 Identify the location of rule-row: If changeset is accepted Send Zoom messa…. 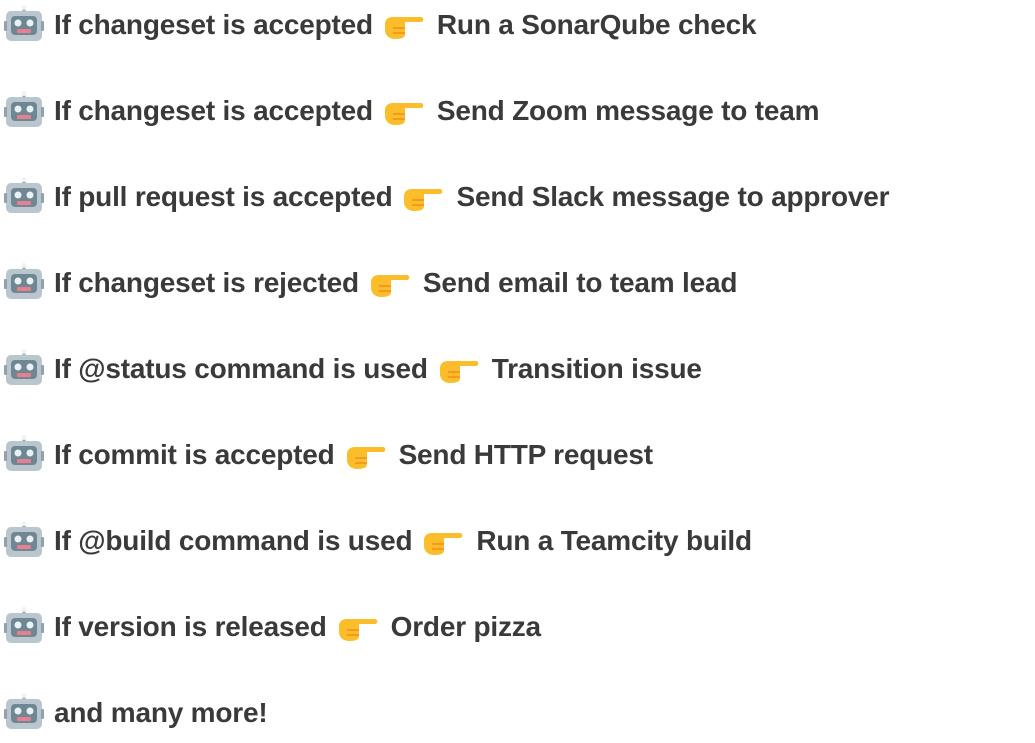
(412, 111).